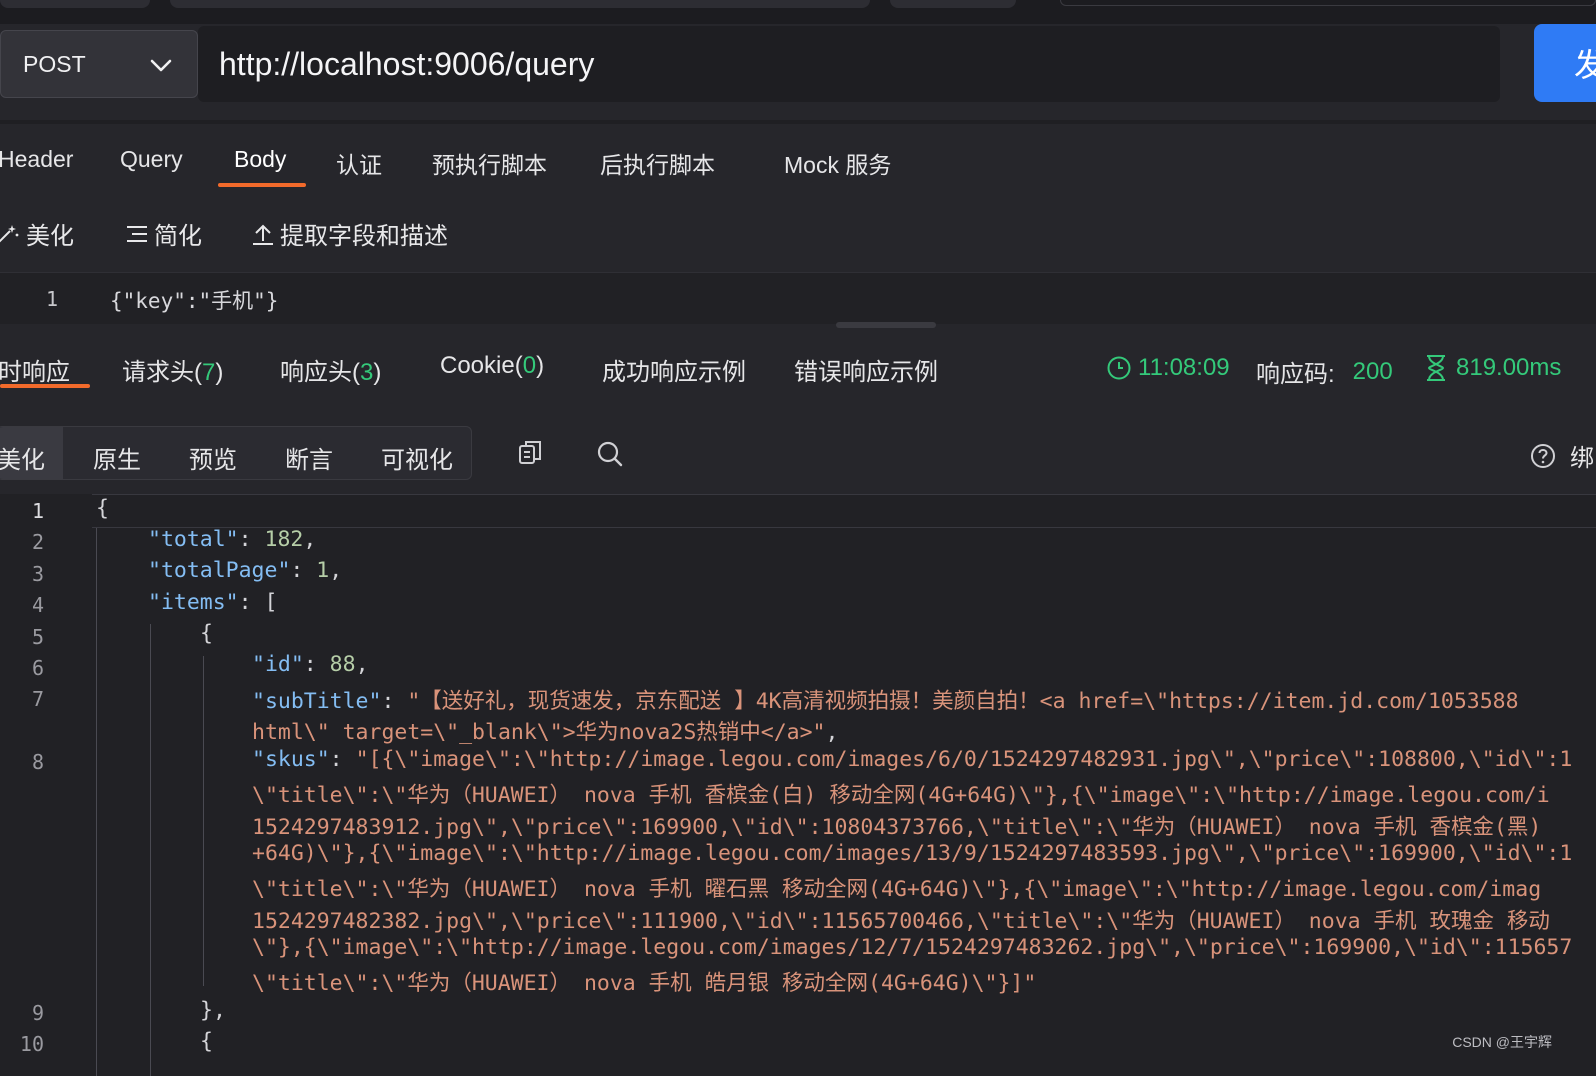 Image resolution: width=1596 pixels, height=1076 pixels. I want to click on code-token: [, so click(271, 602).